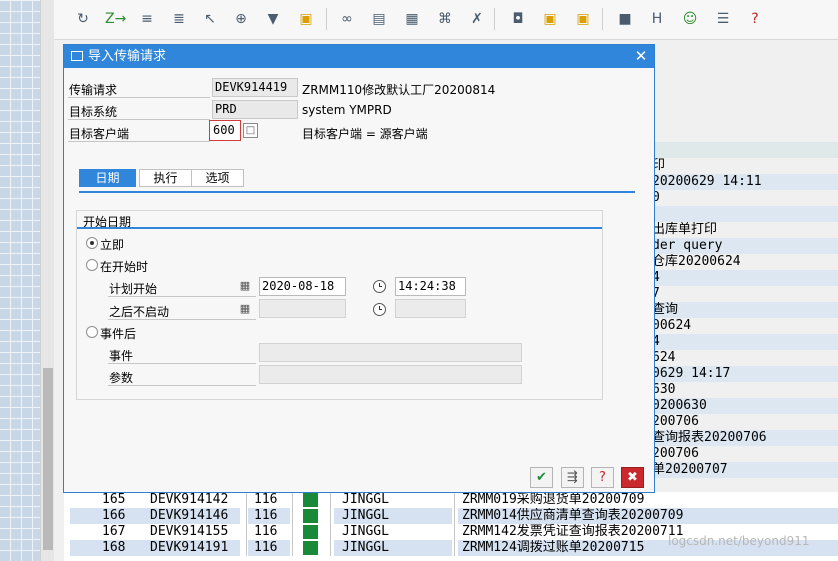  Describe the element at coordinates (347, 19) in the screenshot. I see `display-glasses-icon: ∞` at that location.